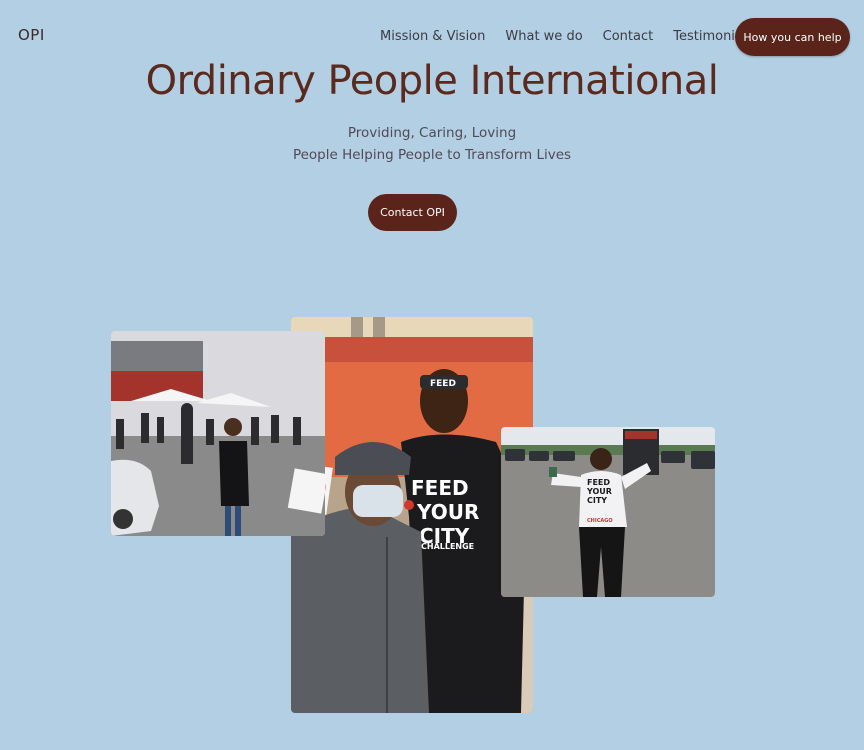 The width and height of the screenshot is (864, 750). I want to click on photo-food-distribution, so click(218, 433).